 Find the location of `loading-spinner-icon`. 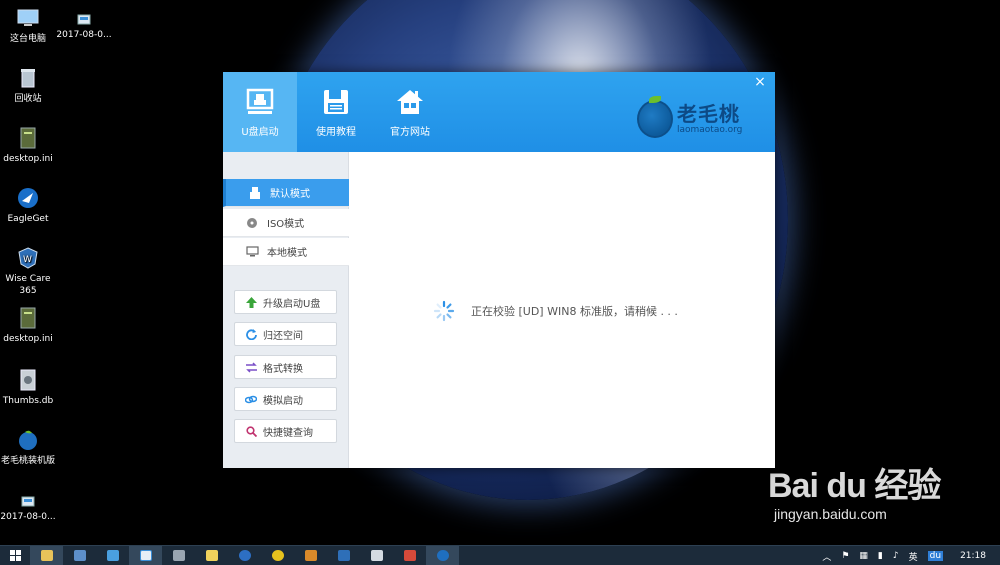

loading-spinner-icon is located at coordinates (444, 311).